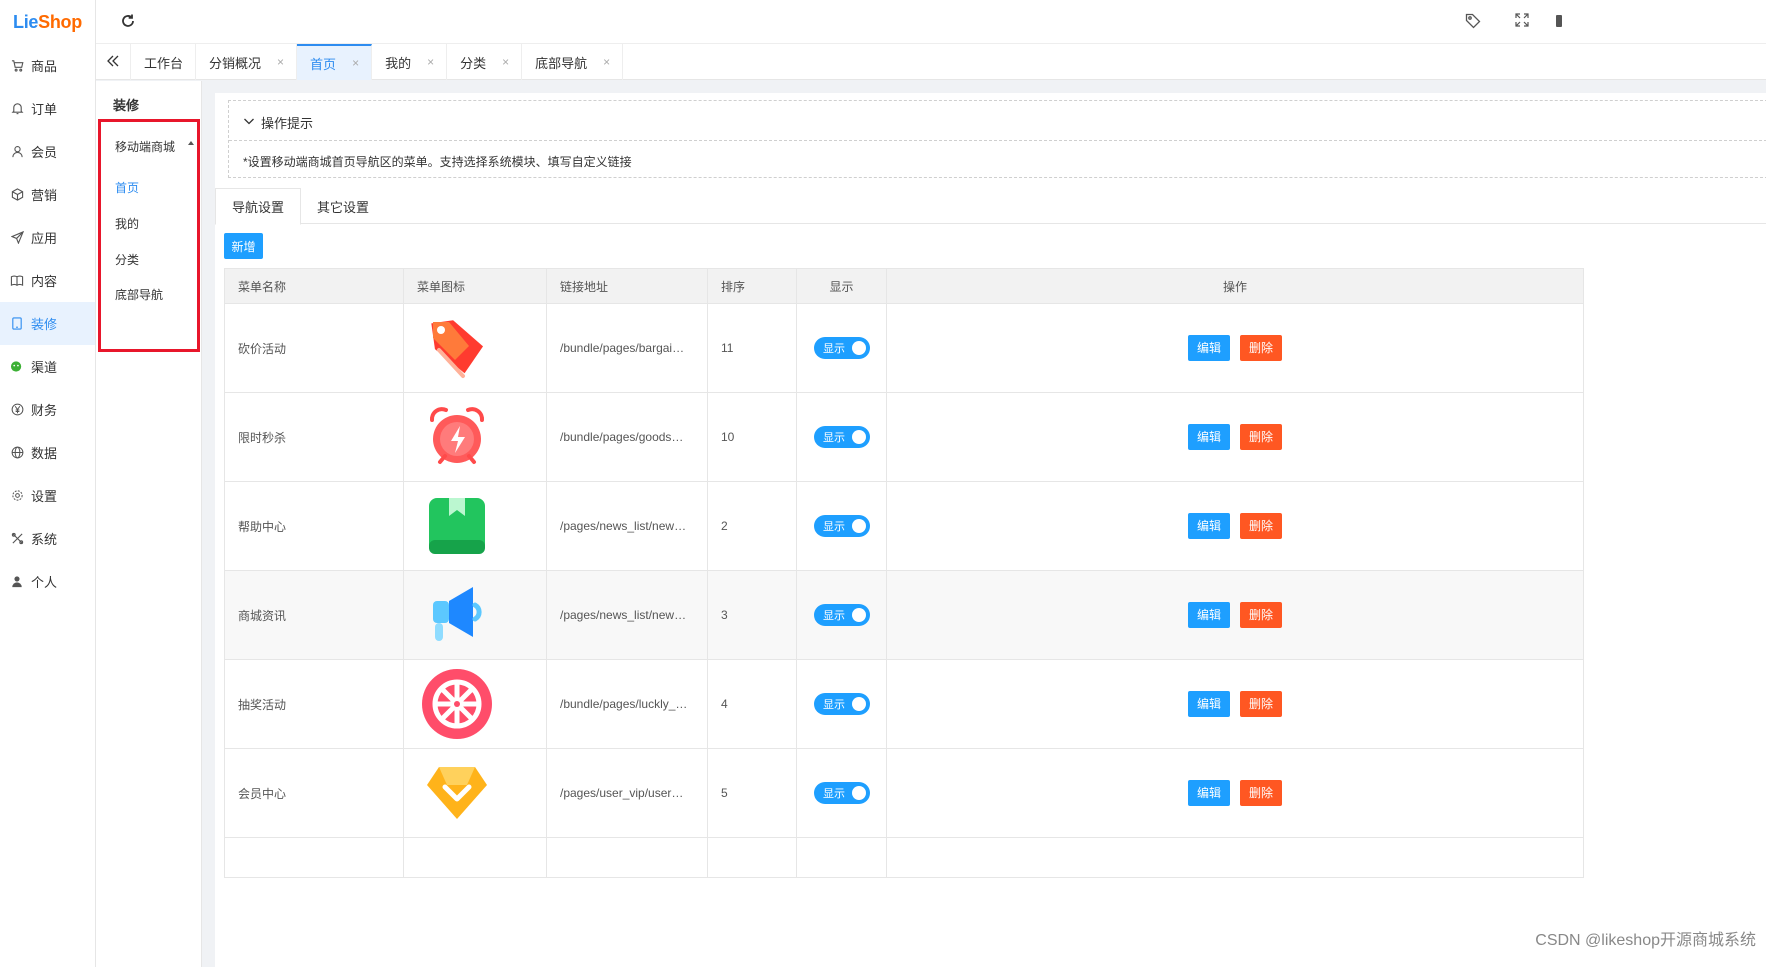  I want to click on table-row: 商城资讯 /pages/news_list/new… 3 显示 编辑 删除, so click(904, 615).